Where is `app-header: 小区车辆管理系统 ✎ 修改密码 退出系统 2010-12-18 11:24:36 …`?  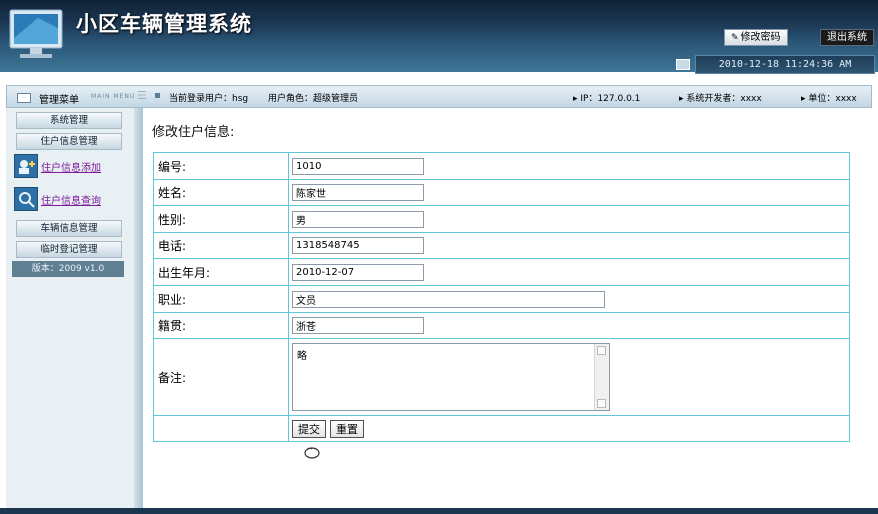 app-header: 小区车辆管理系统 ✎ 修改密码 退出系统 2010-12-18 11:24:36 … is located at coordinates (439, 37).